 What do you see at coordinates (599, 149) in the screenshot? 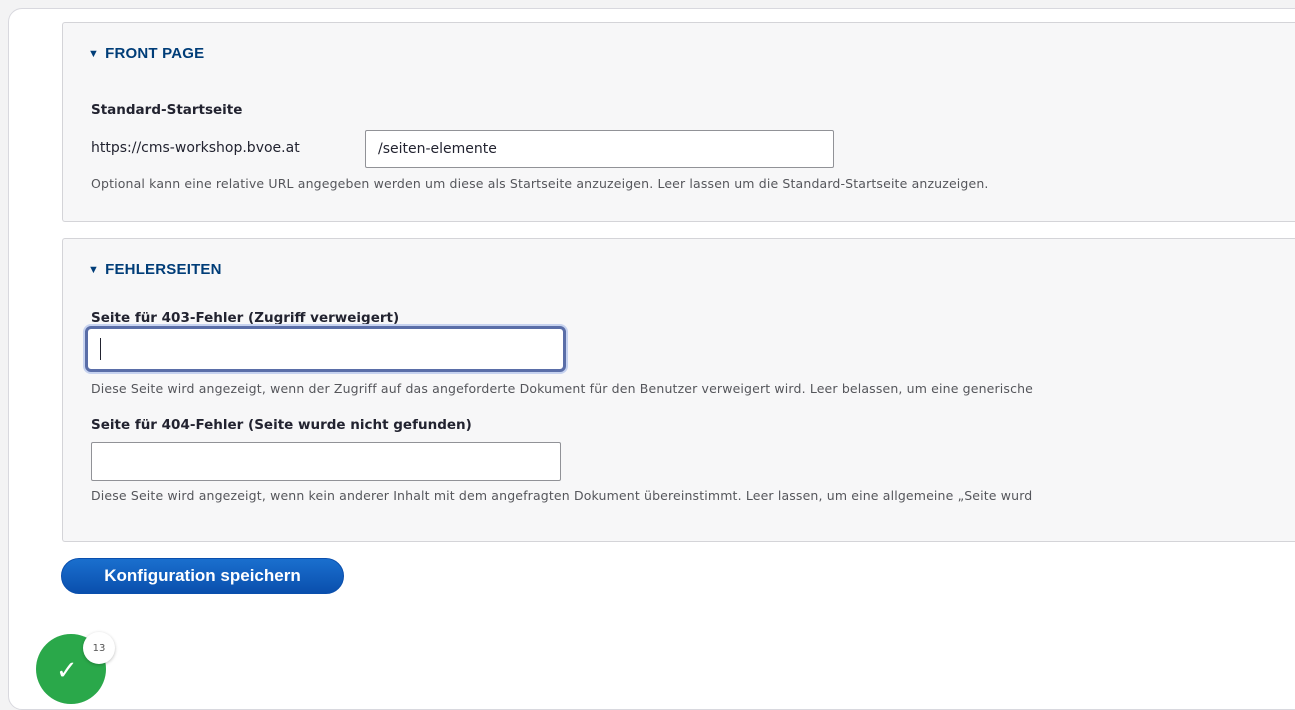
I see `front-page-input: /seiten-elemente` at bounding box center [599, 149].